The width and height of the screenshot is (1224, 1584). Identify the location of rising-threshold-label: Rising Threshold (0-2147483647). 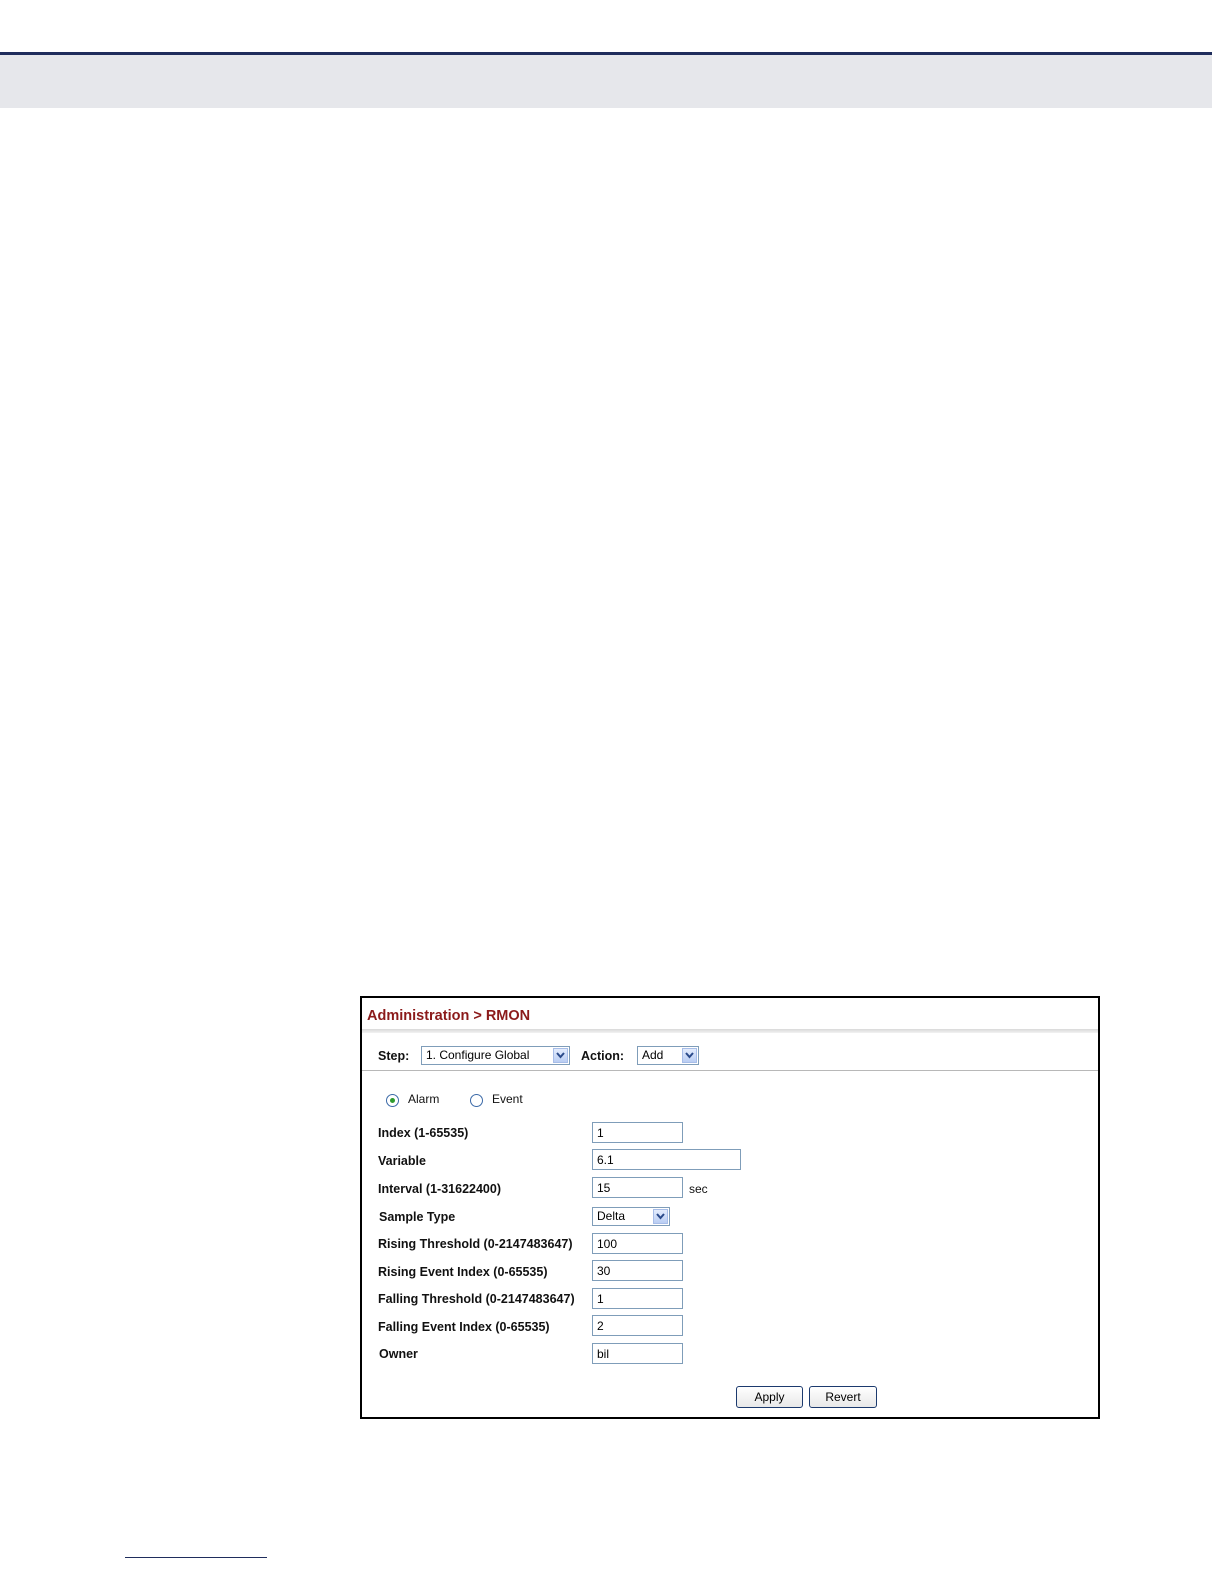
(475, 1244).